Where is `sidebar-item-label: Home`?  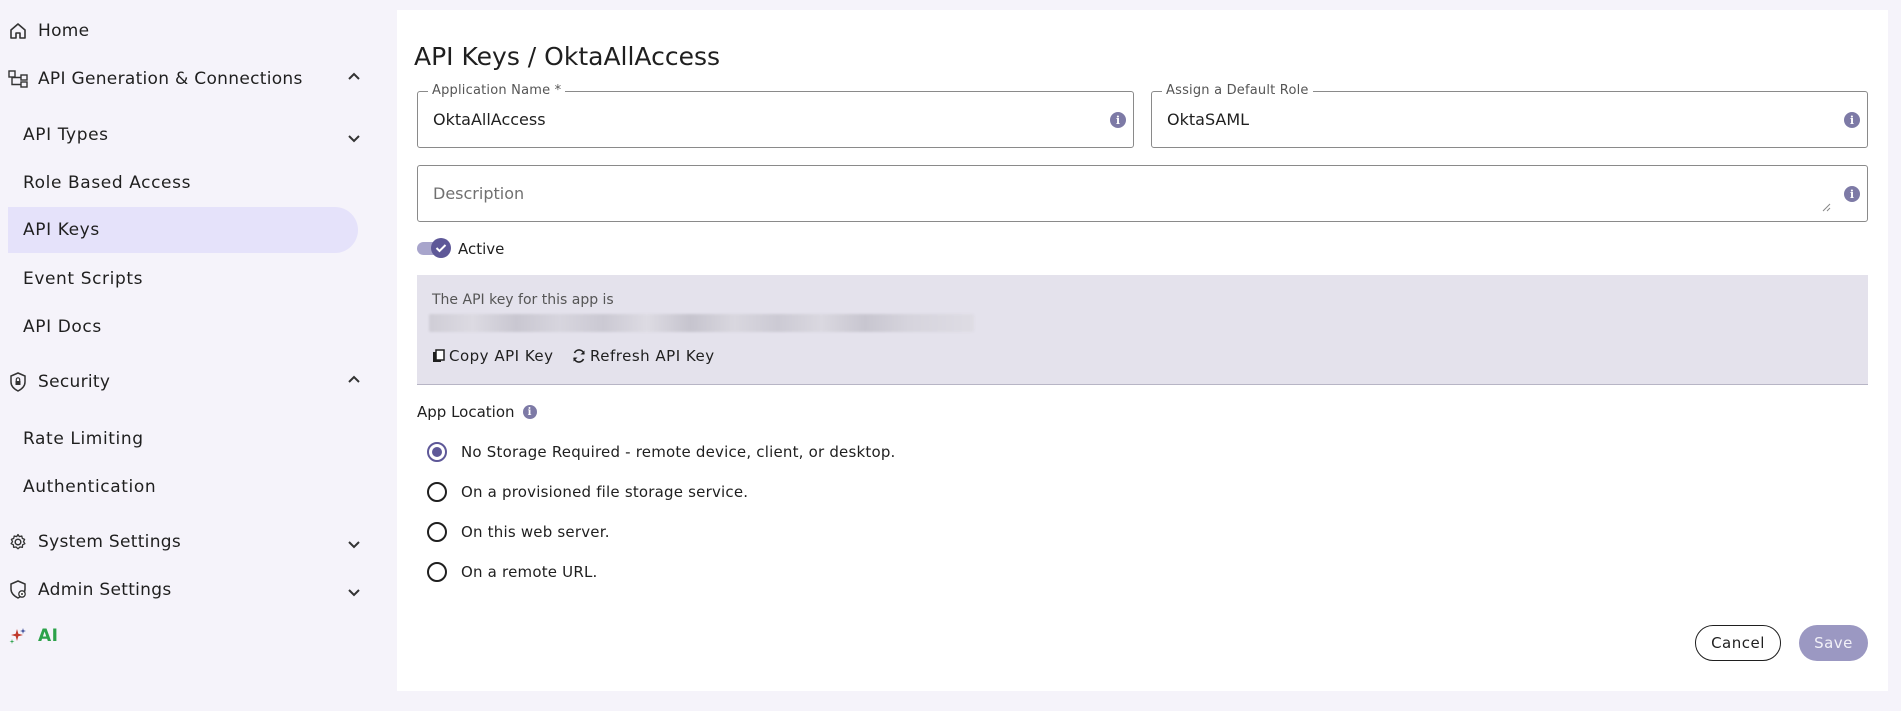 sidebar-item-label: Home is located at coordinates (64, 31).